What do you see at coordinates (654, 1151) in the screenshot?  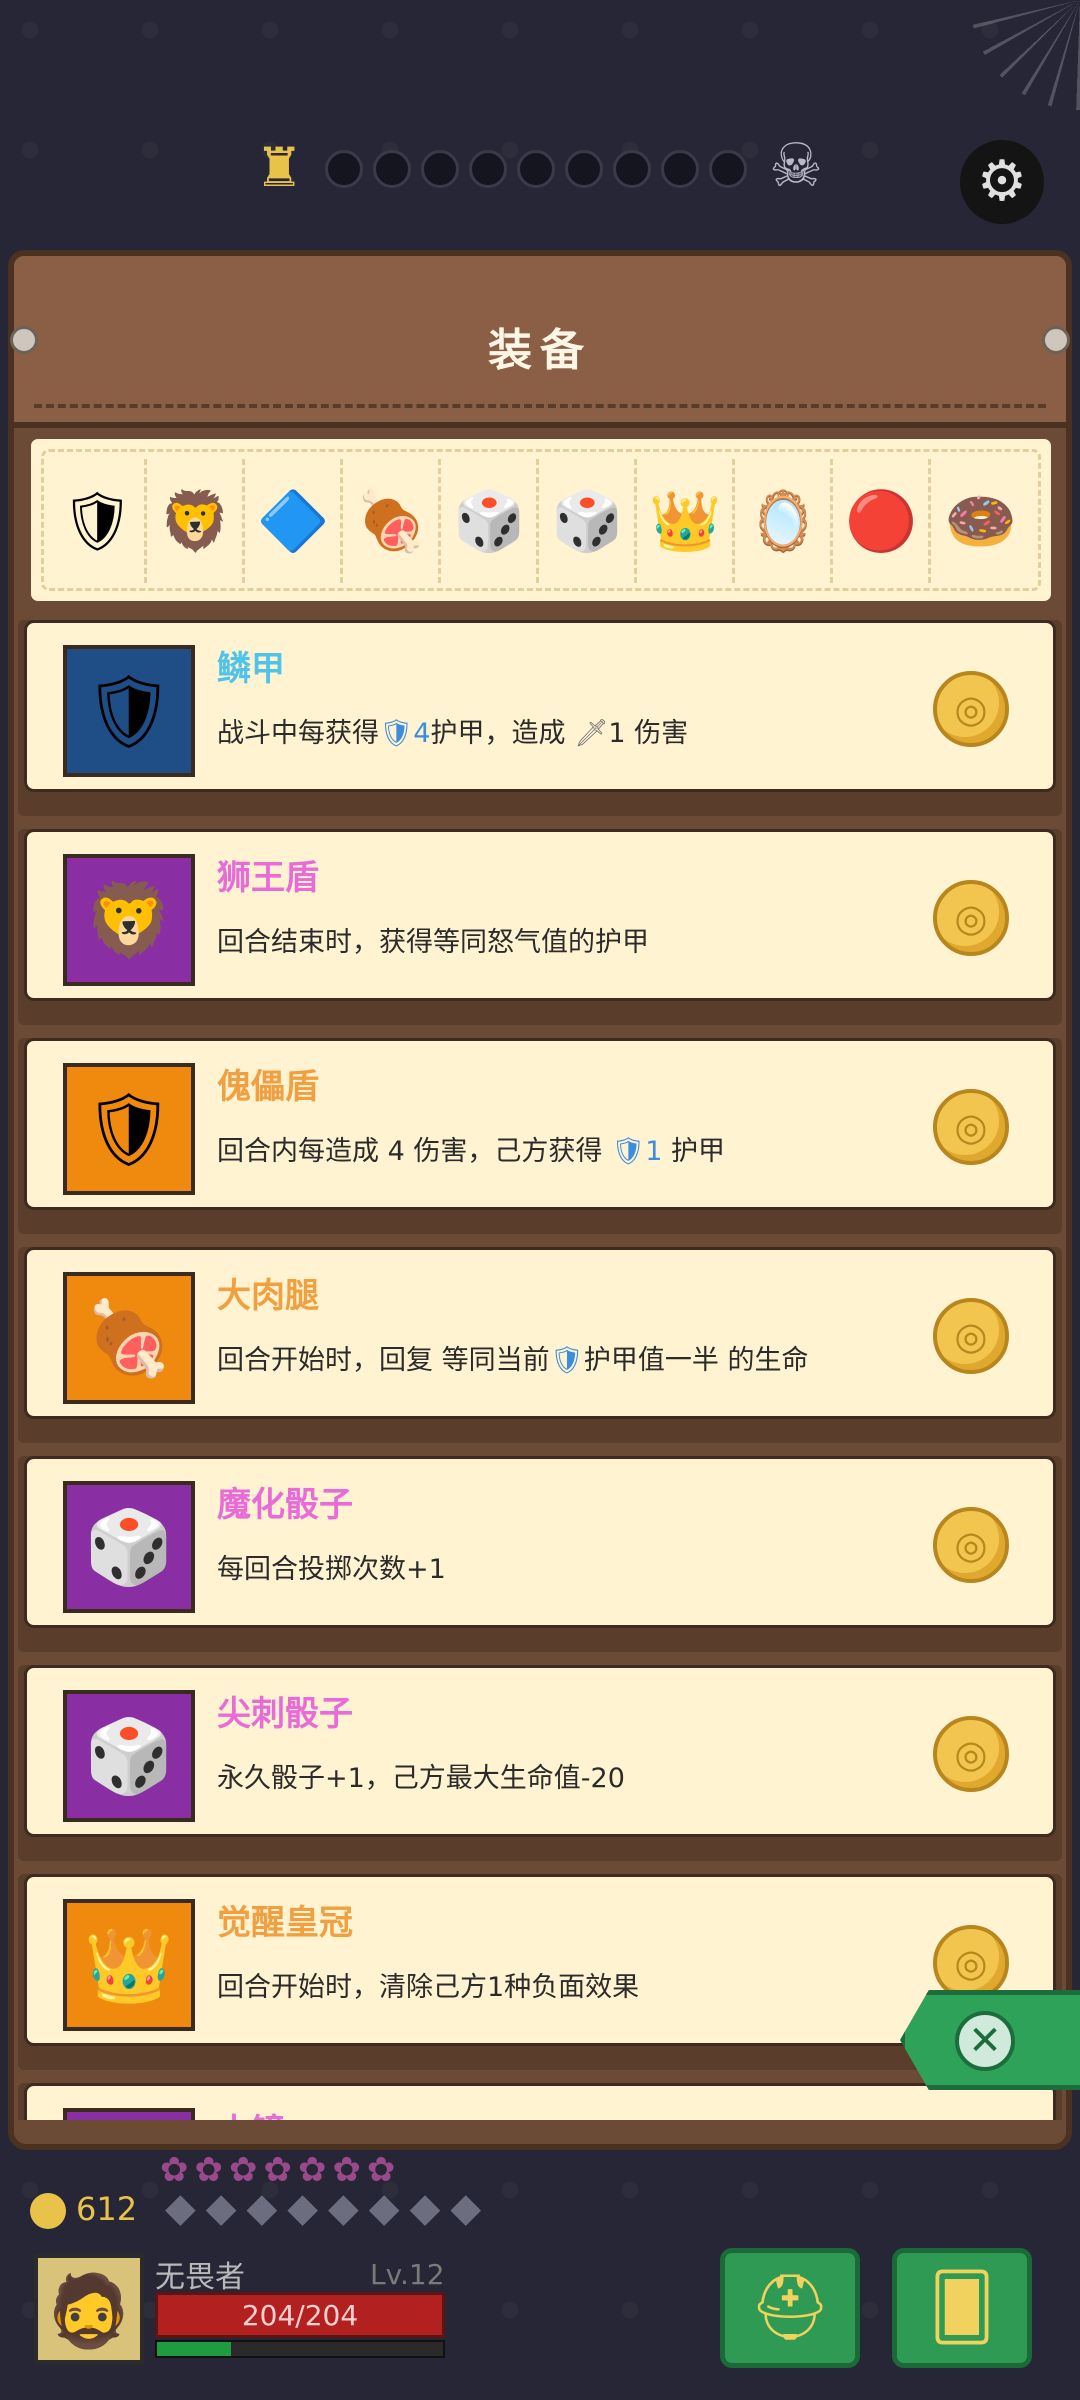 I see `value-number: 1` at bounding box center [654, 1151].